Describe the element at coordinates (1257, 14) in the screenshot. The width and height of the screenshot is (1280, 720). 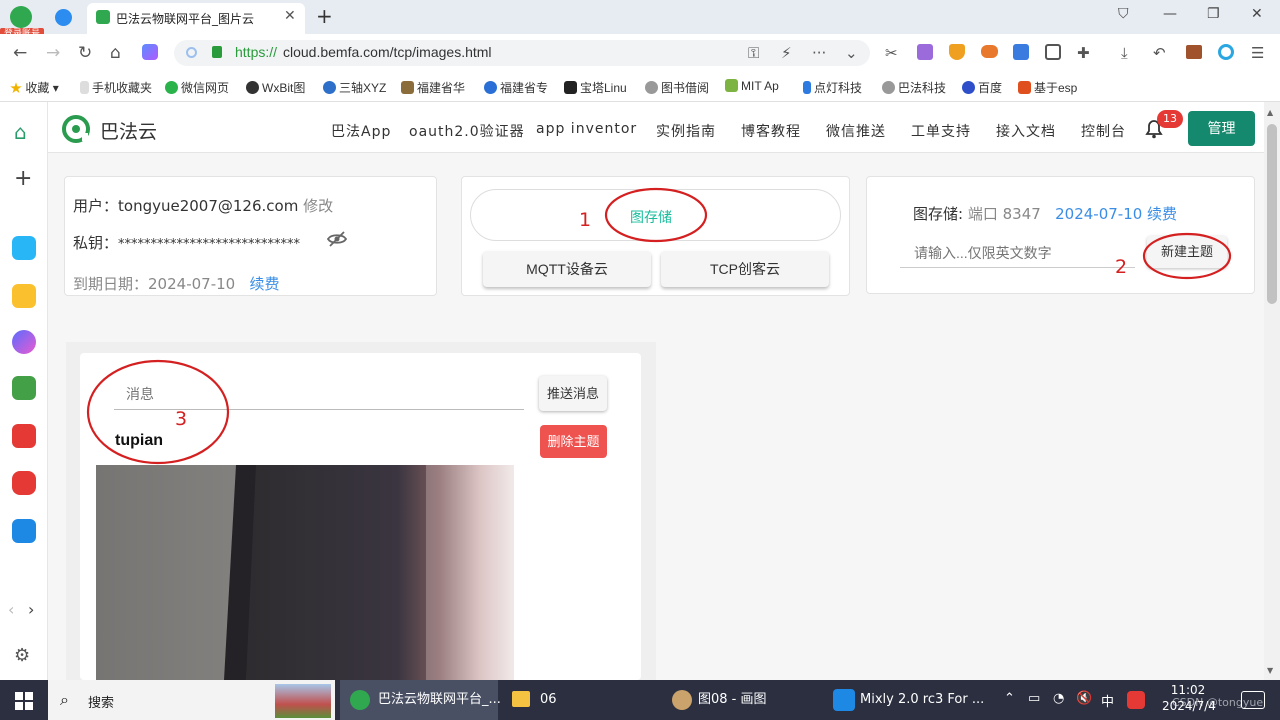
I see `close-window-button: ✕` at that location.